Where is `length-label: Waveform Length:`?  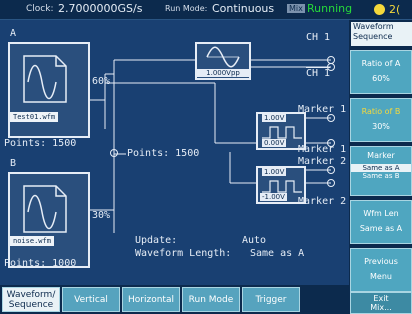 length-label: Waveform Length: is located at coordinates (183, 253).